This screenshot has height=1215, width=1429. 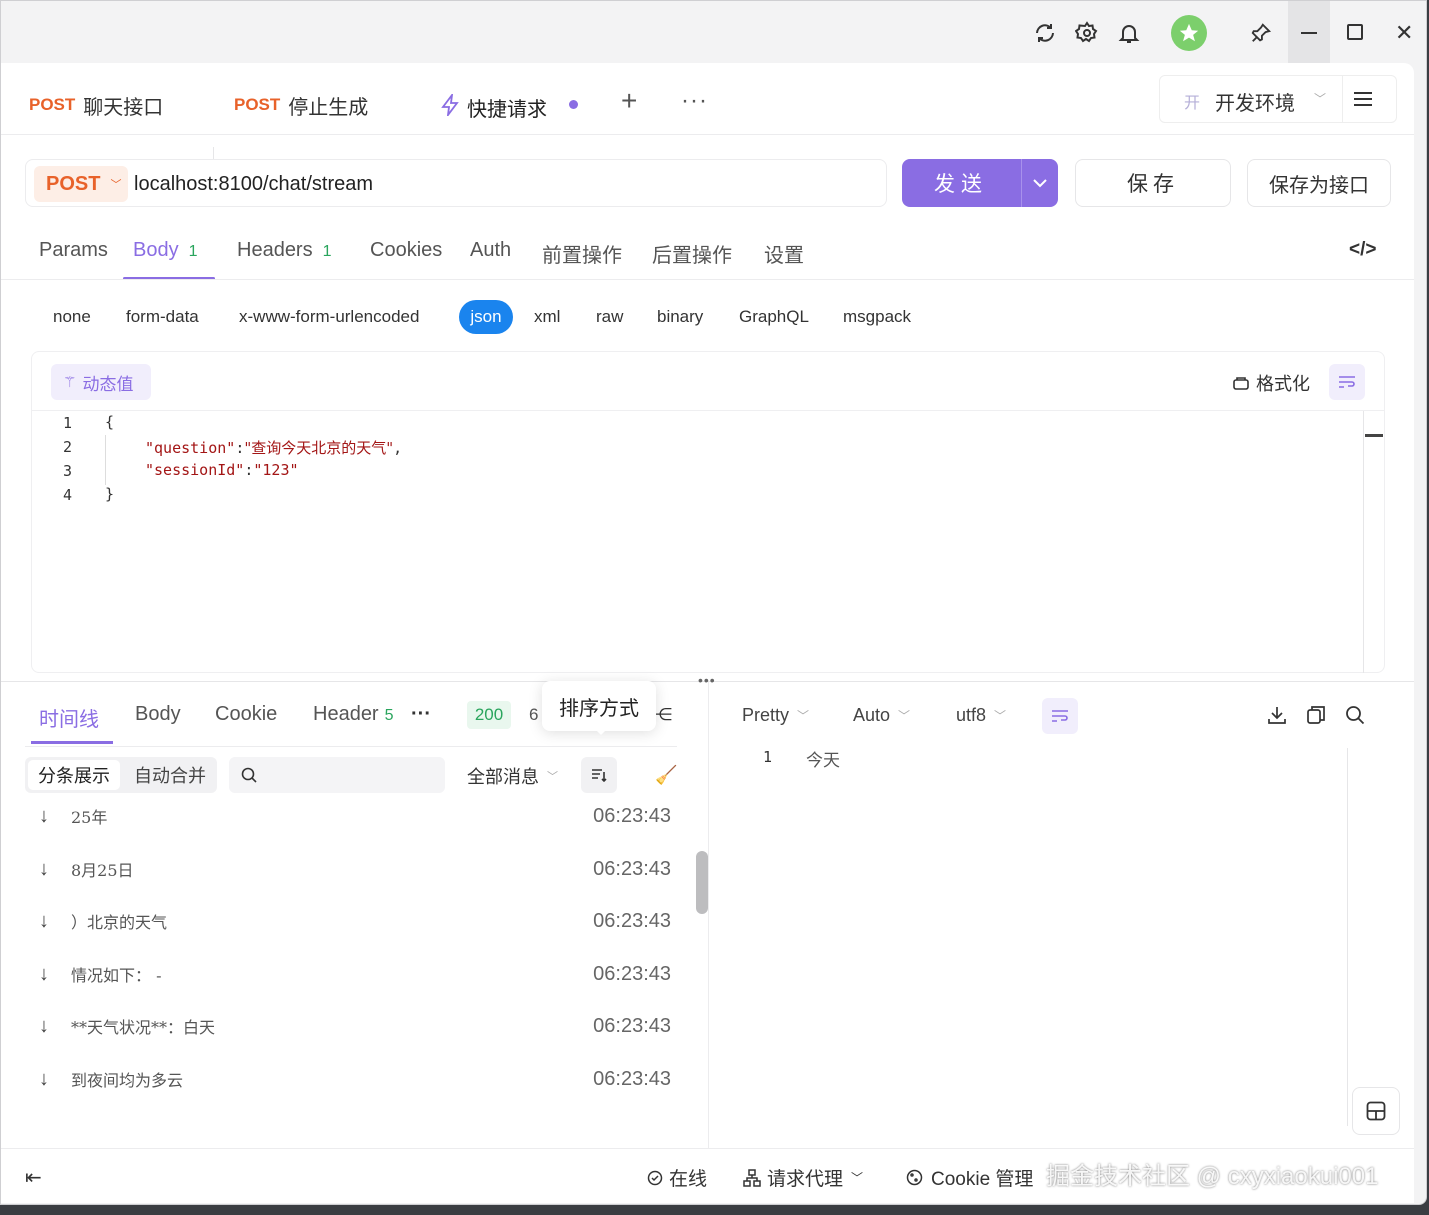 What do you see at coordinates (1319, 183) in the screenshot?
I see `save-as-endpoint-button: 保存为接口` at bounding box center [1319, 183].